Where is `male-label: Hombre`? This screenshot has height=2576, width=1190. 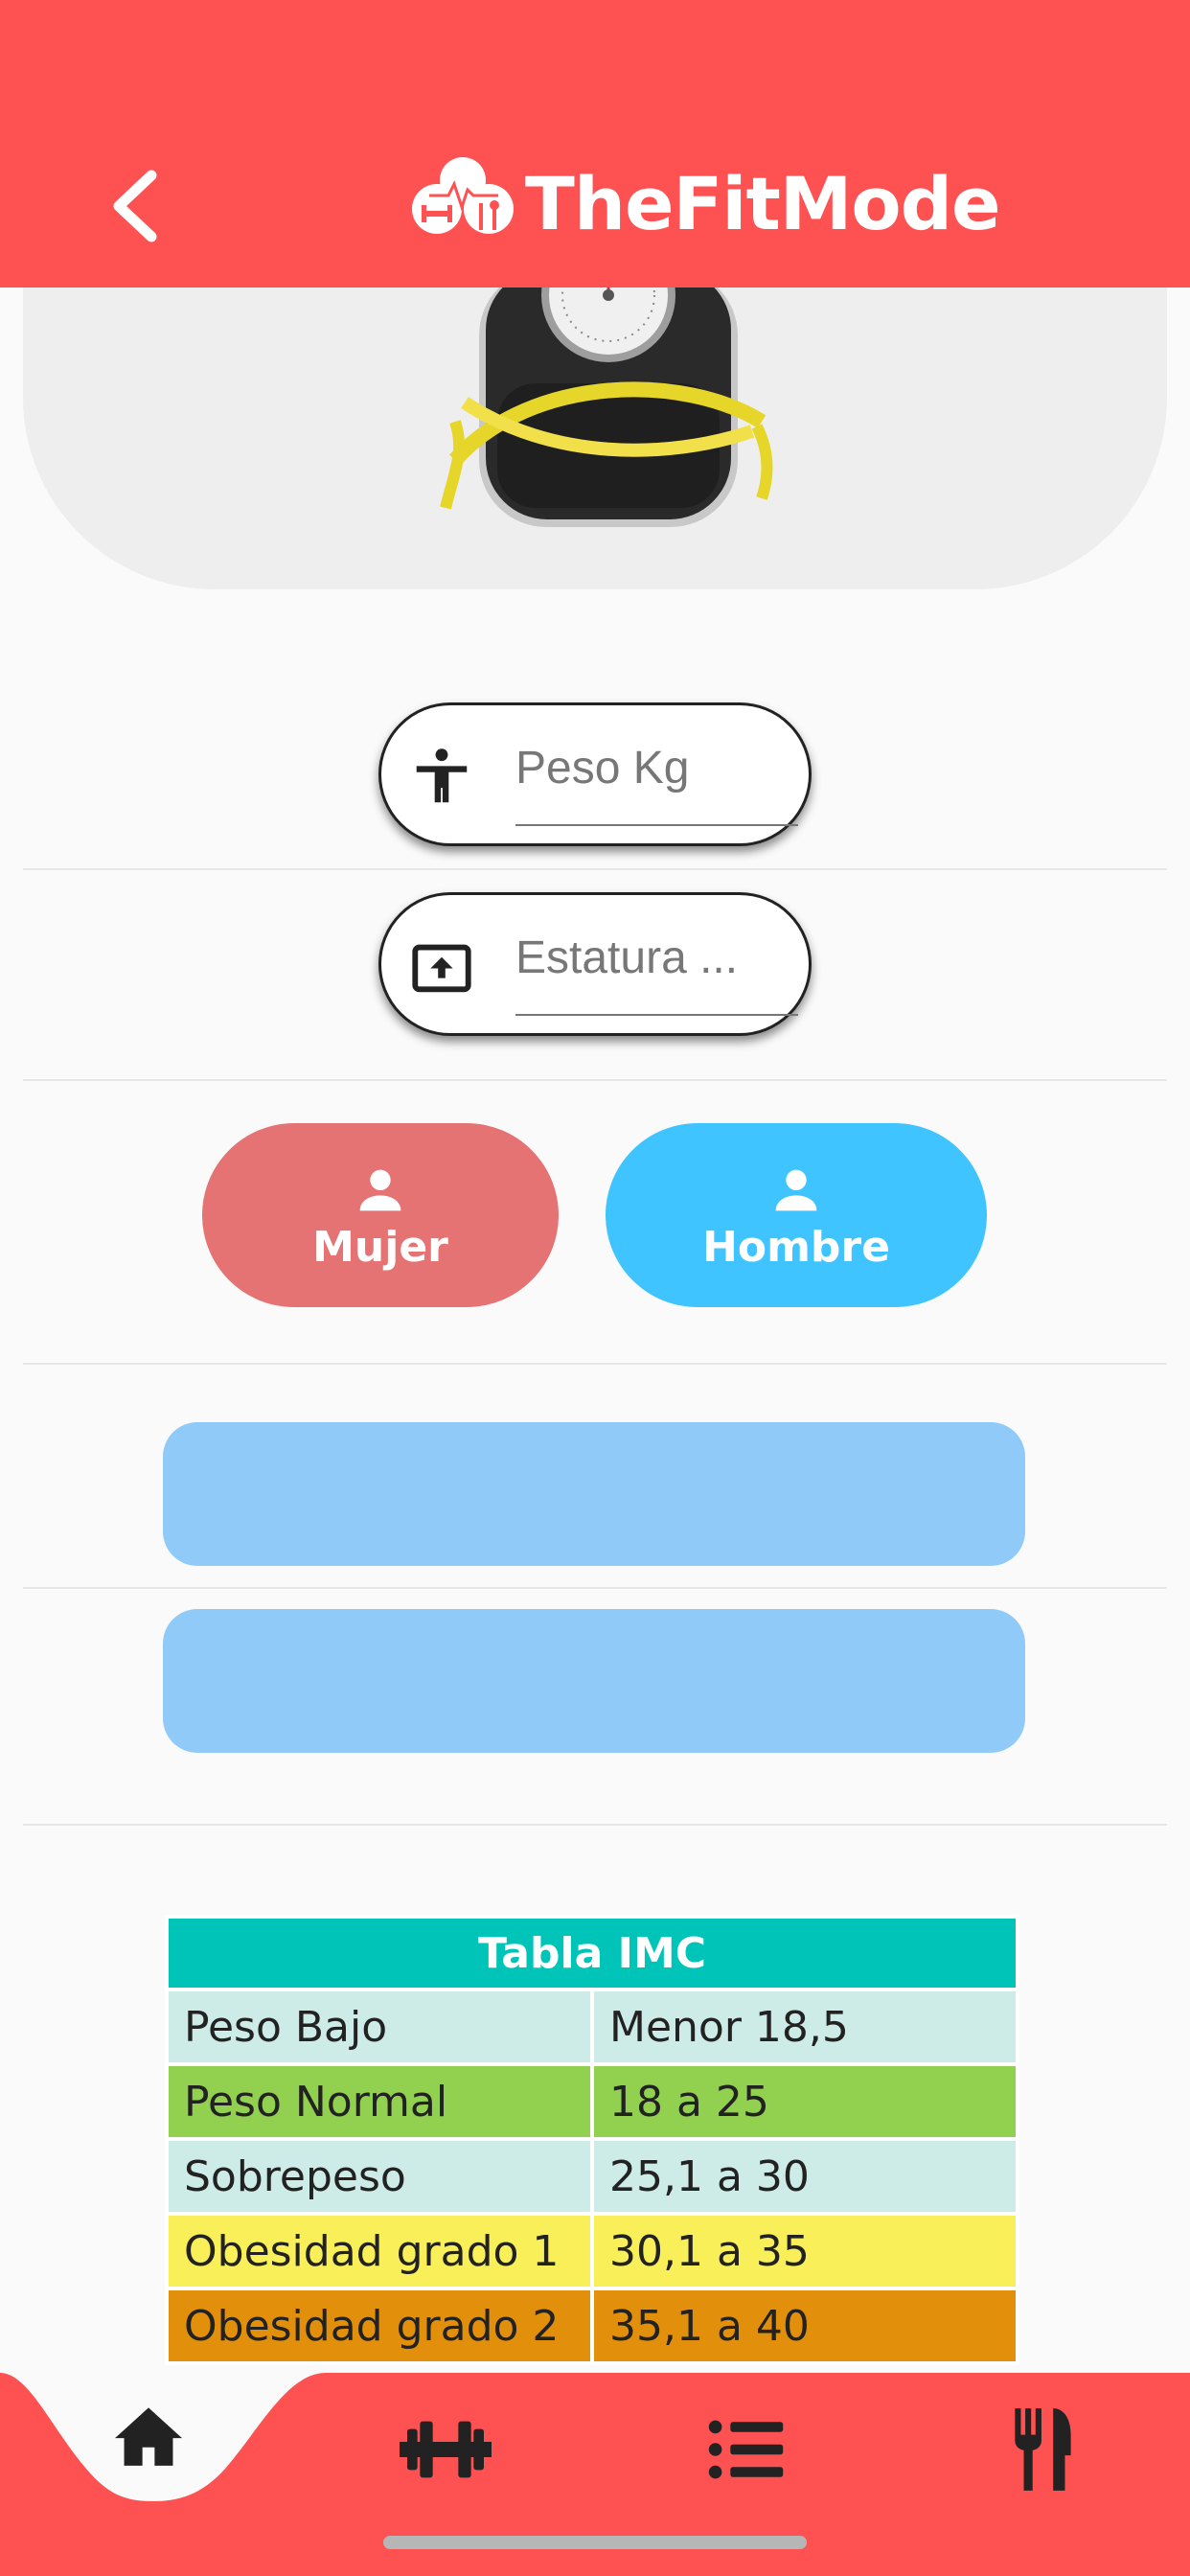 male-label: Hombre is located at coordinates (796, 1247).